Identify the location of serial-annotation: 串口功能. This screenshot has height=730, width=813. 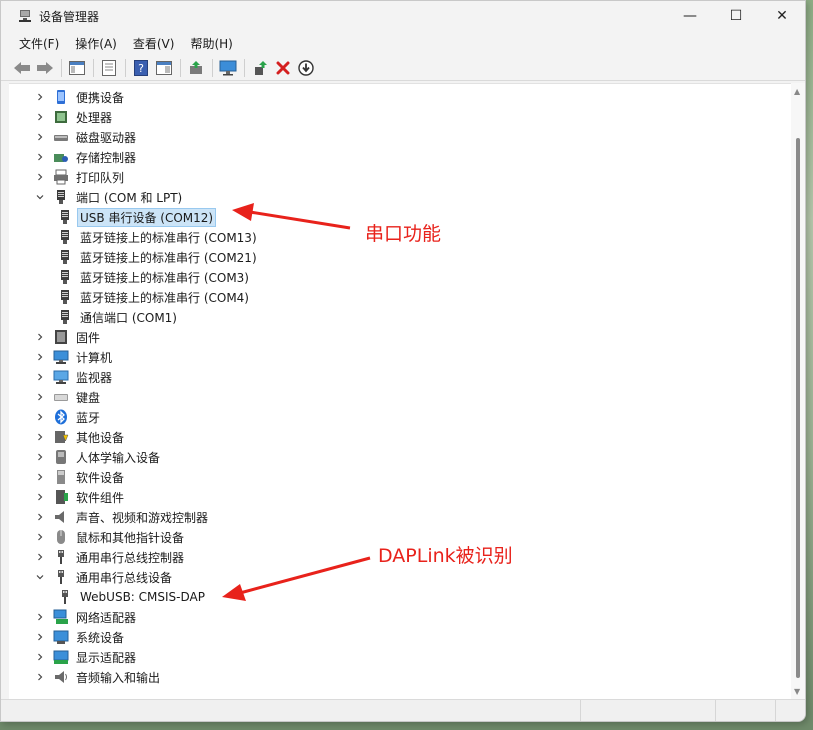
(403, 234).